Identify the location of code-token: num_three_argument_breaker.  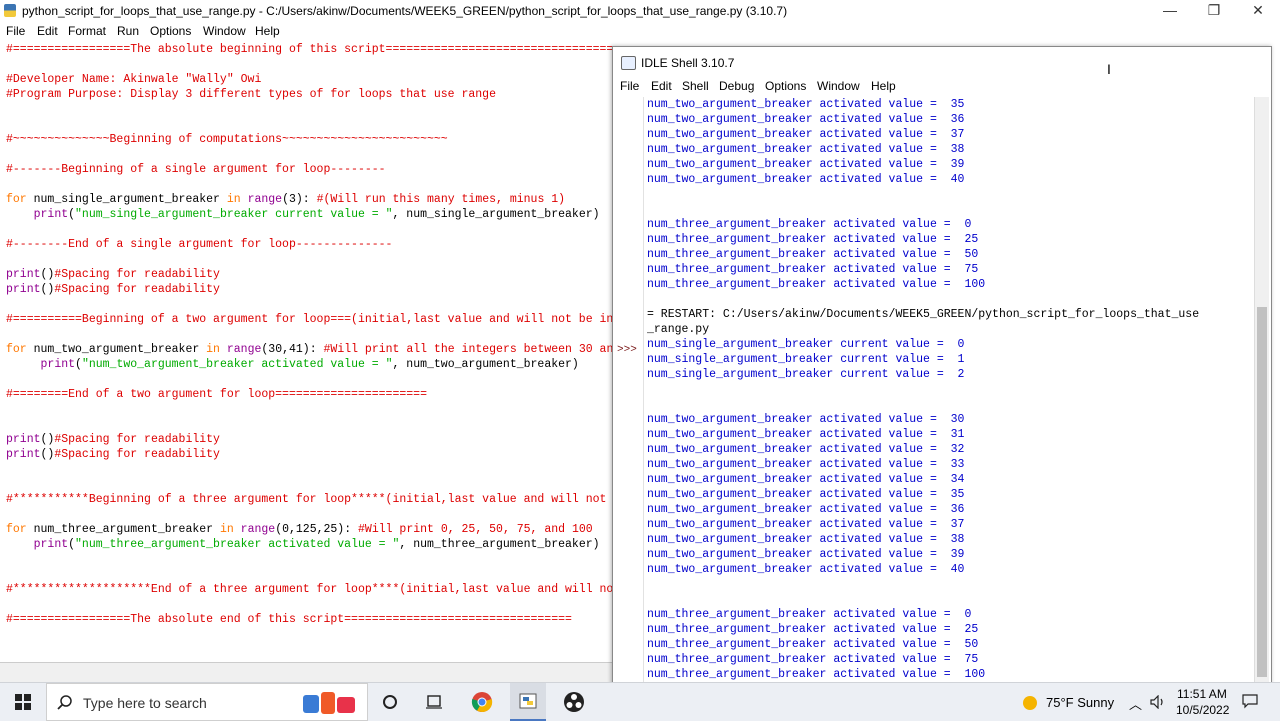
(123, 529).